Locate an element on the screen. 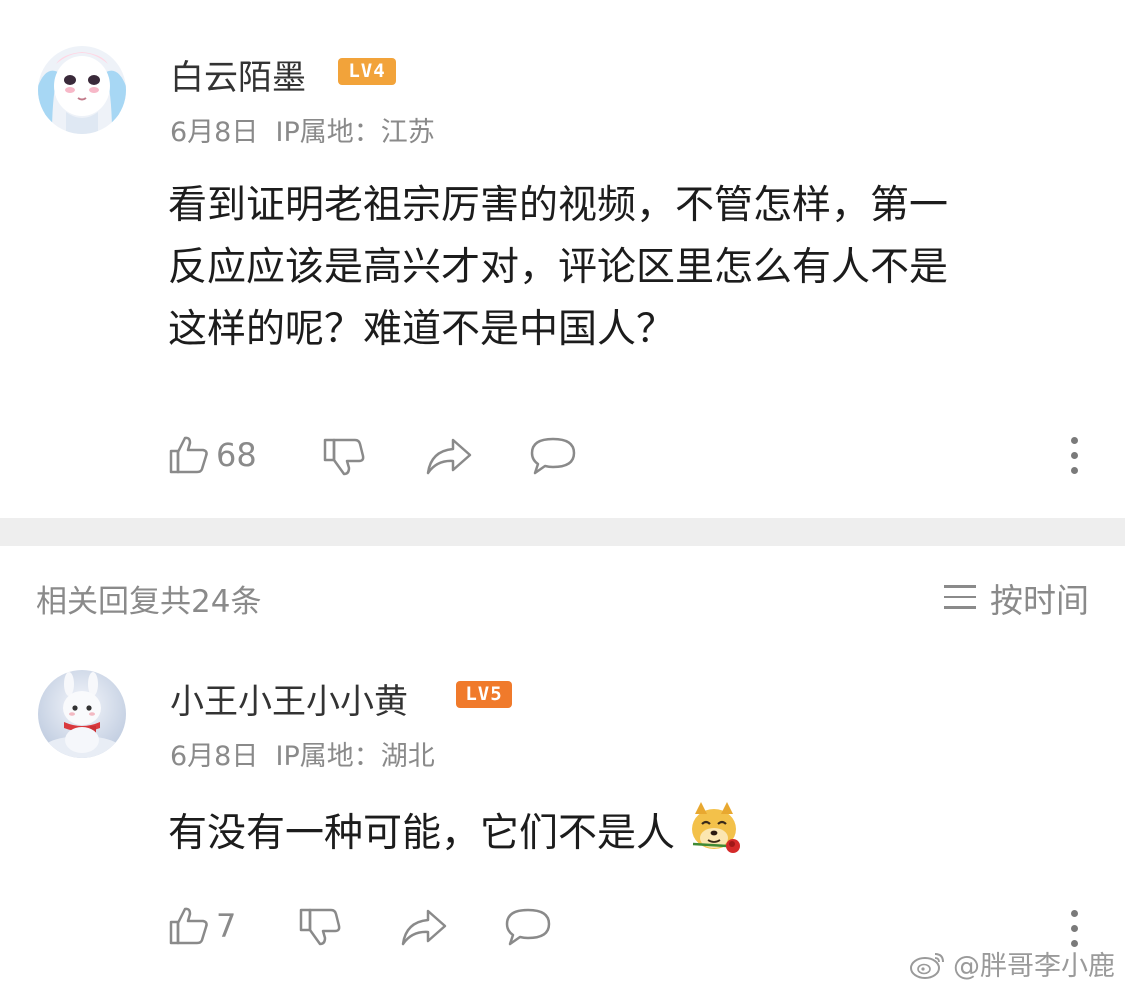 This screenshot has height=990, width=1125. ip-location: IP属地：湖北 is located at coordinates (355, 756).